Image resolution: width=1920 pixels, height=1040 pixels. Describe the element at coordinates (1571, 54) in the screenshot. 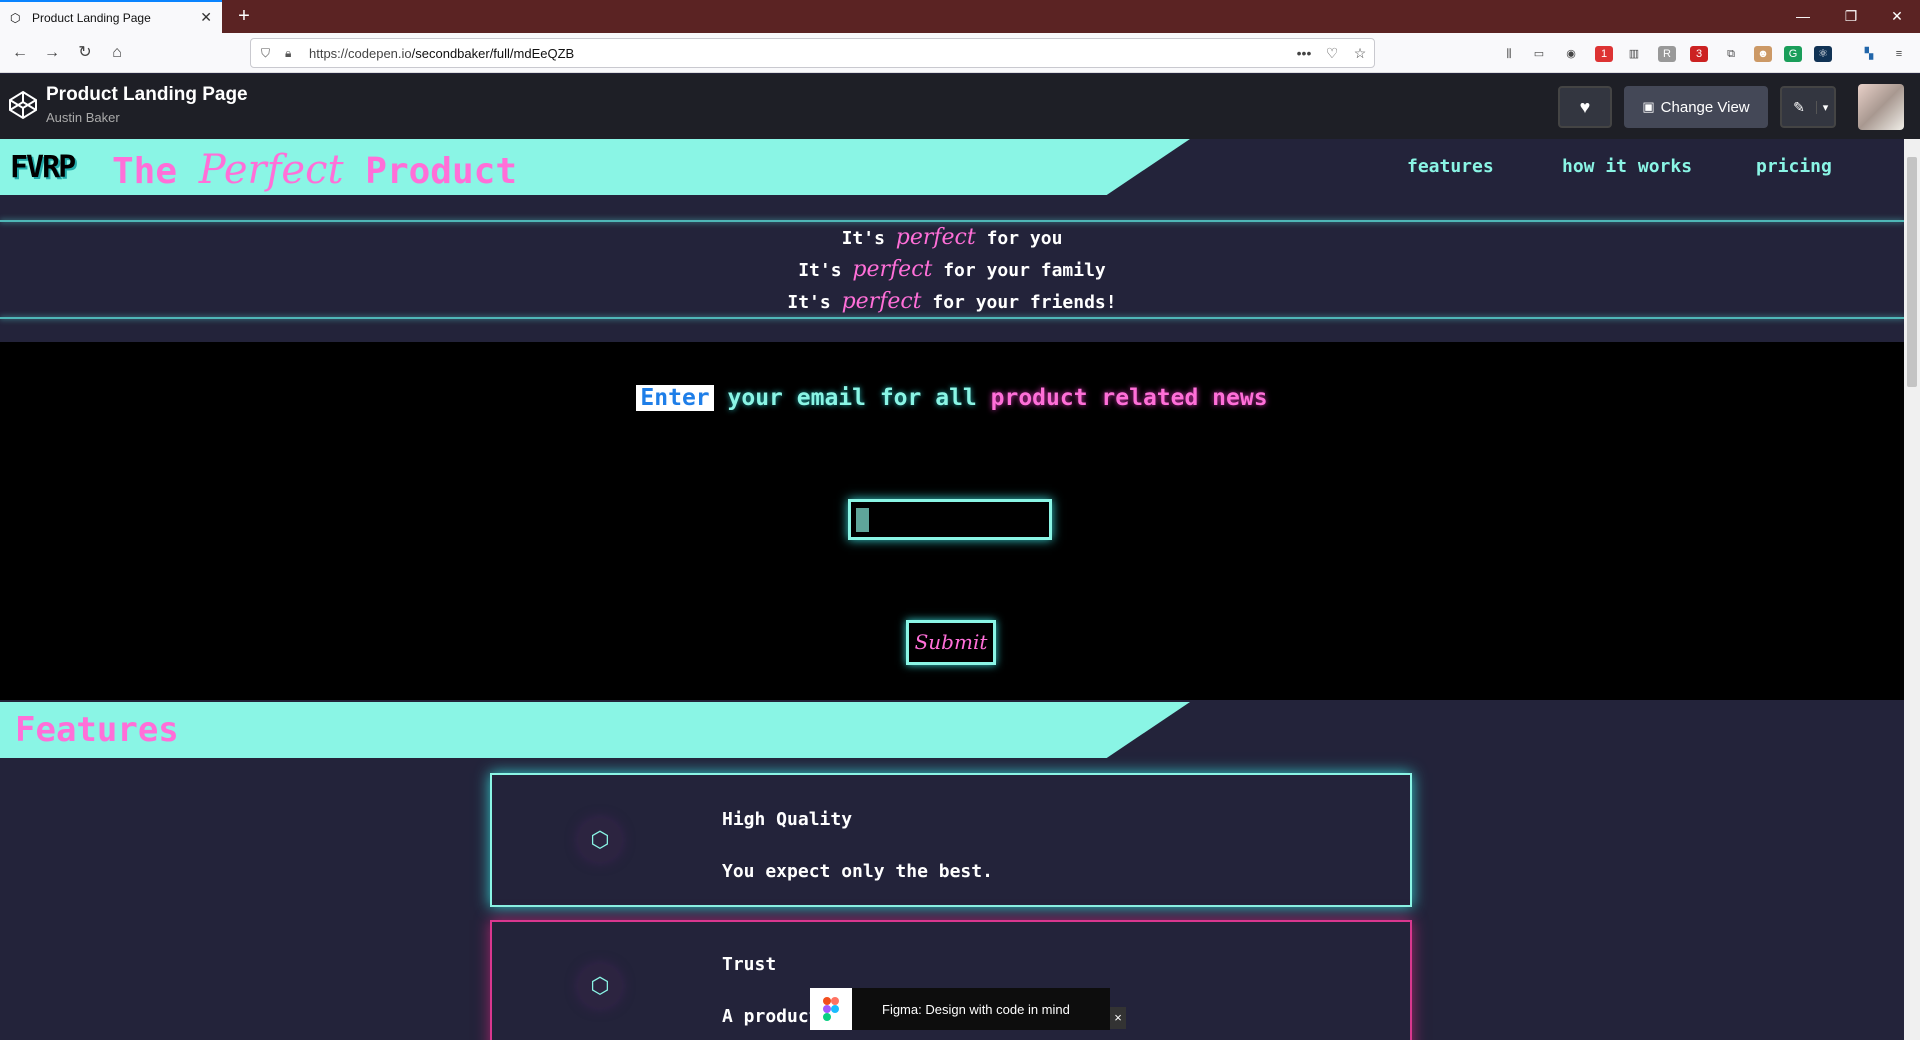

I see `account-icon: ◉` at that location.